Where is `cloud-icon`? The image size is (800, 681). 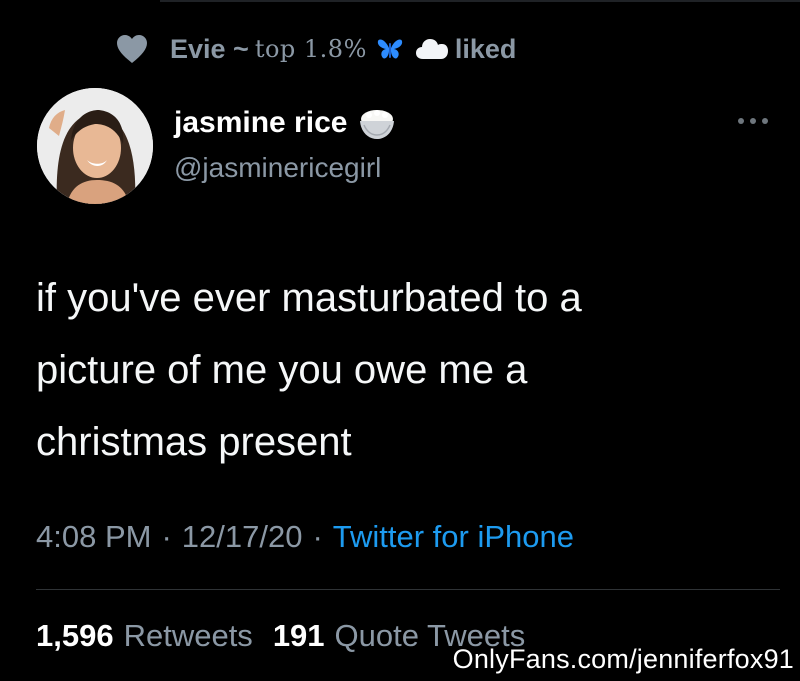 cloud-icon is located at coordinates (431, 49).